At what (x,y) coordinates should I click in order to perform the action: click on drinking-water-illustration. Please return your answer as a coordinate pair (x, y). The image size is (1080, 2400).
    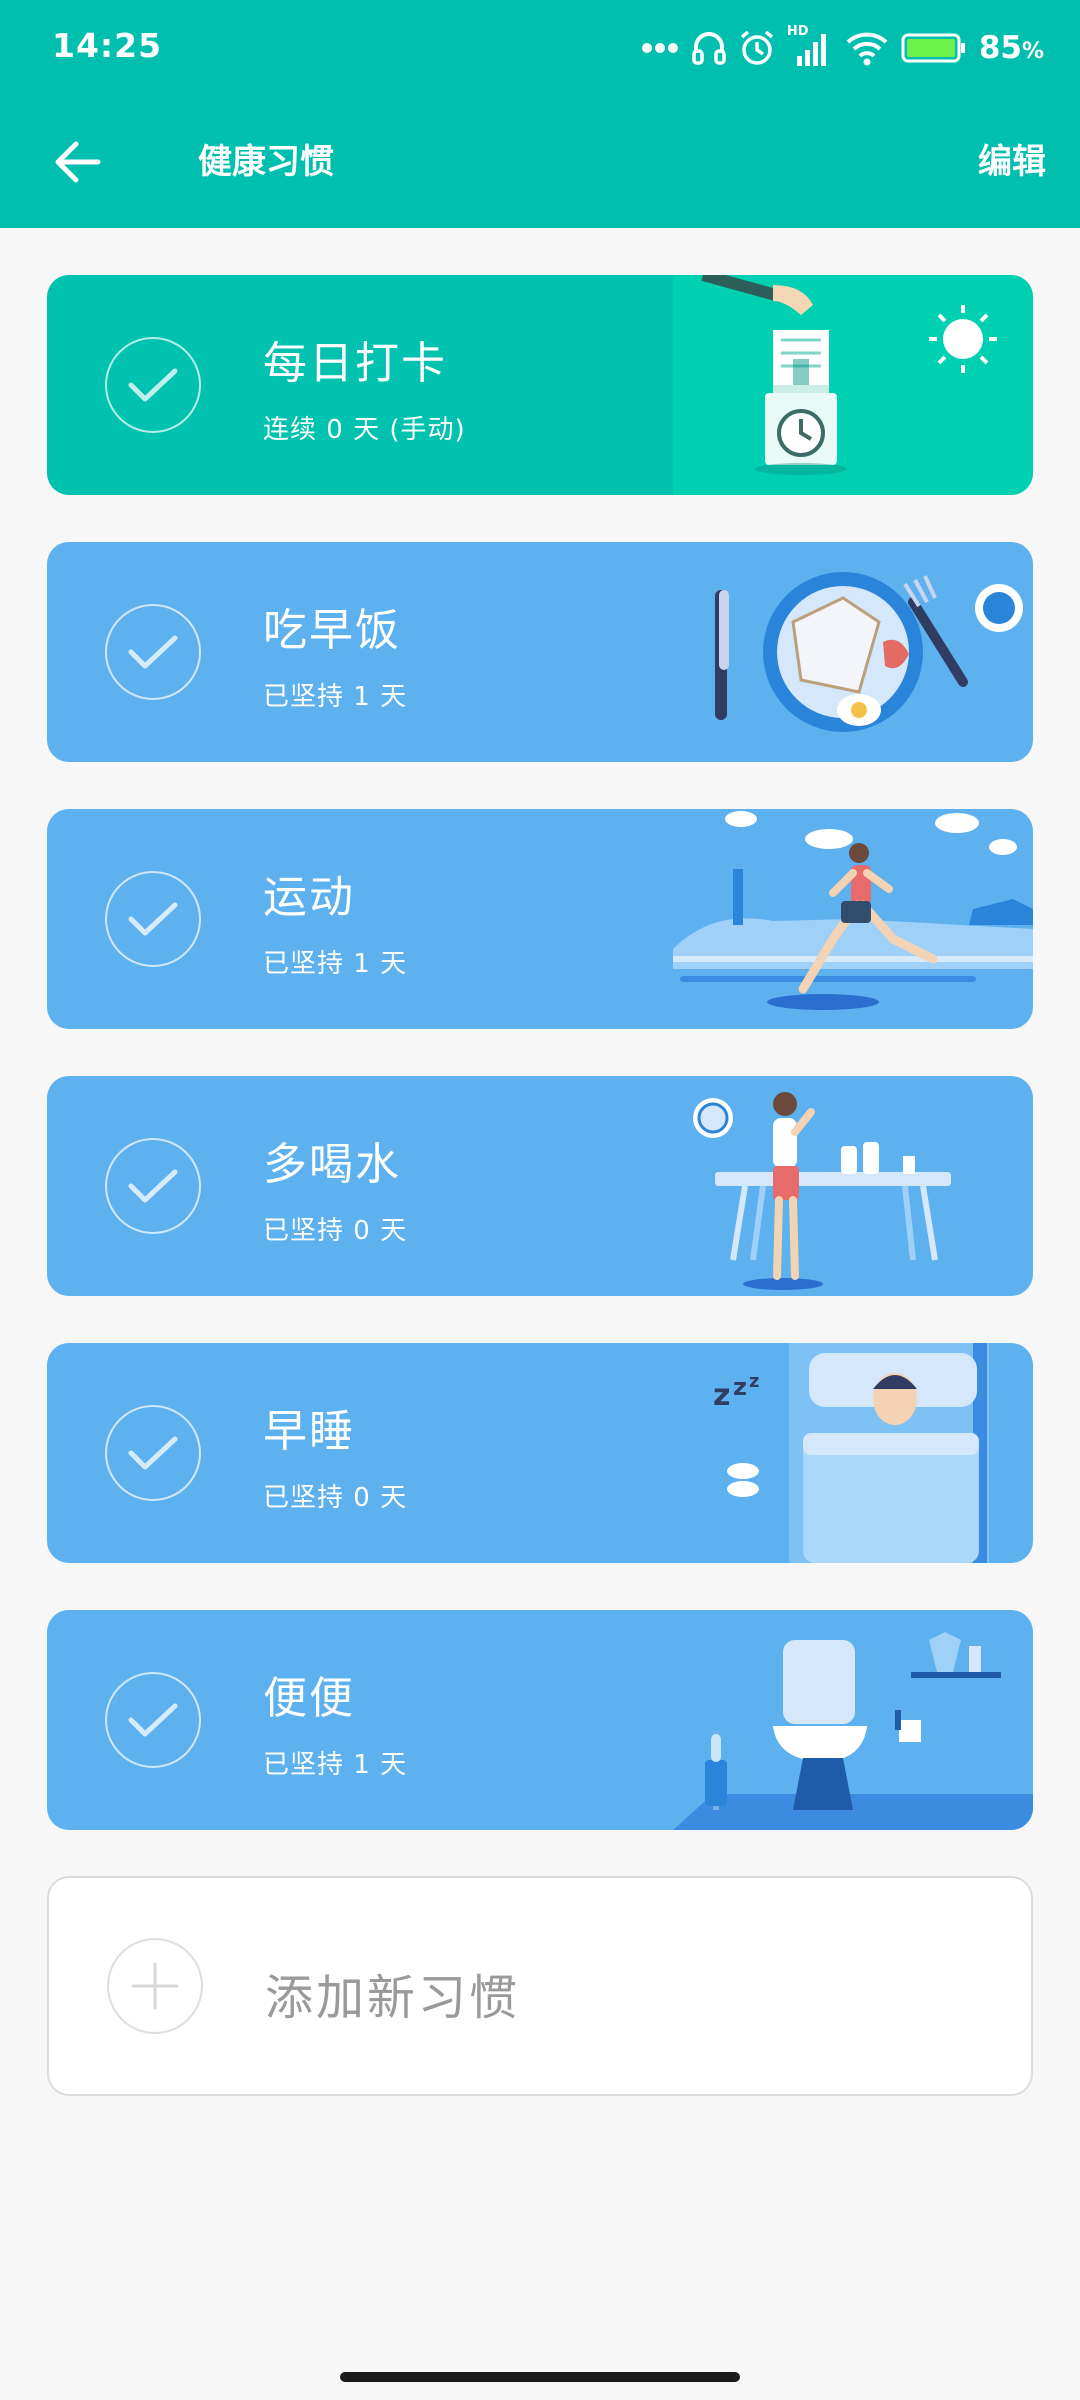
    Looking at the image, I should click on (822, 1191).